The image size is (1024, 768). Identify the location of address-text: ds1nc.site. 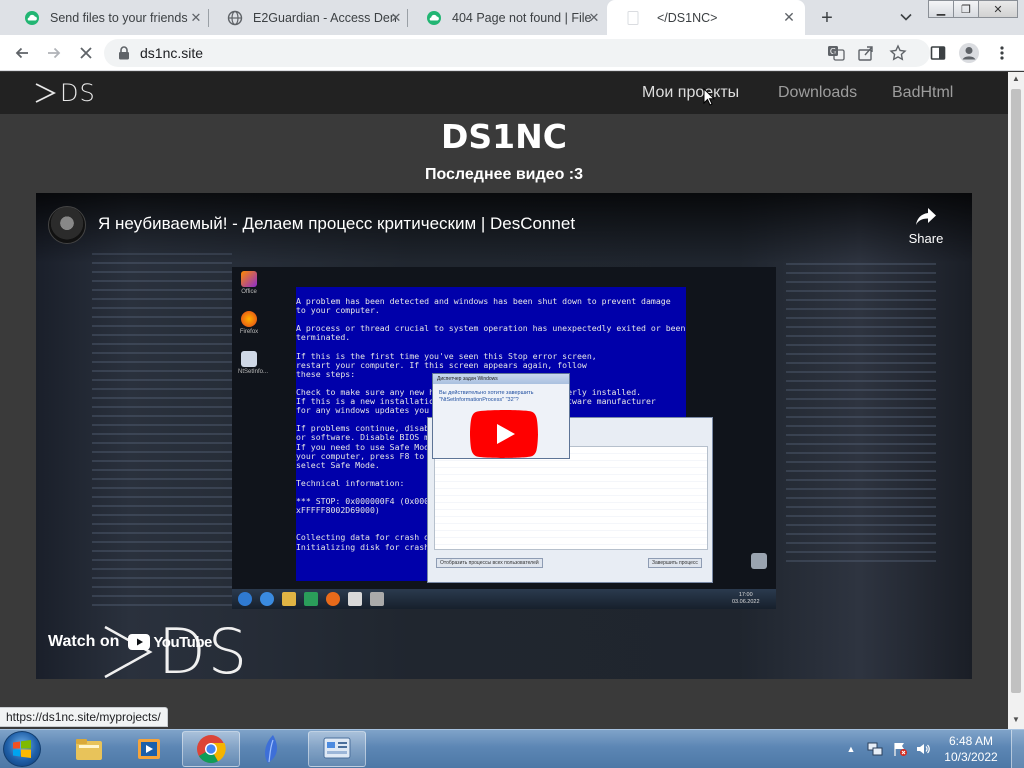
(172, 53).